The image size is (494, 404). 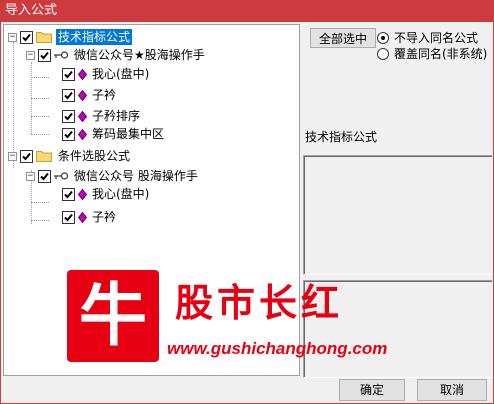 What do you see at coordinates (136, 176) in the screenshot?
I see `tree-node-label: 微信公众号 股海操作手` at bounding box center [136, 176].